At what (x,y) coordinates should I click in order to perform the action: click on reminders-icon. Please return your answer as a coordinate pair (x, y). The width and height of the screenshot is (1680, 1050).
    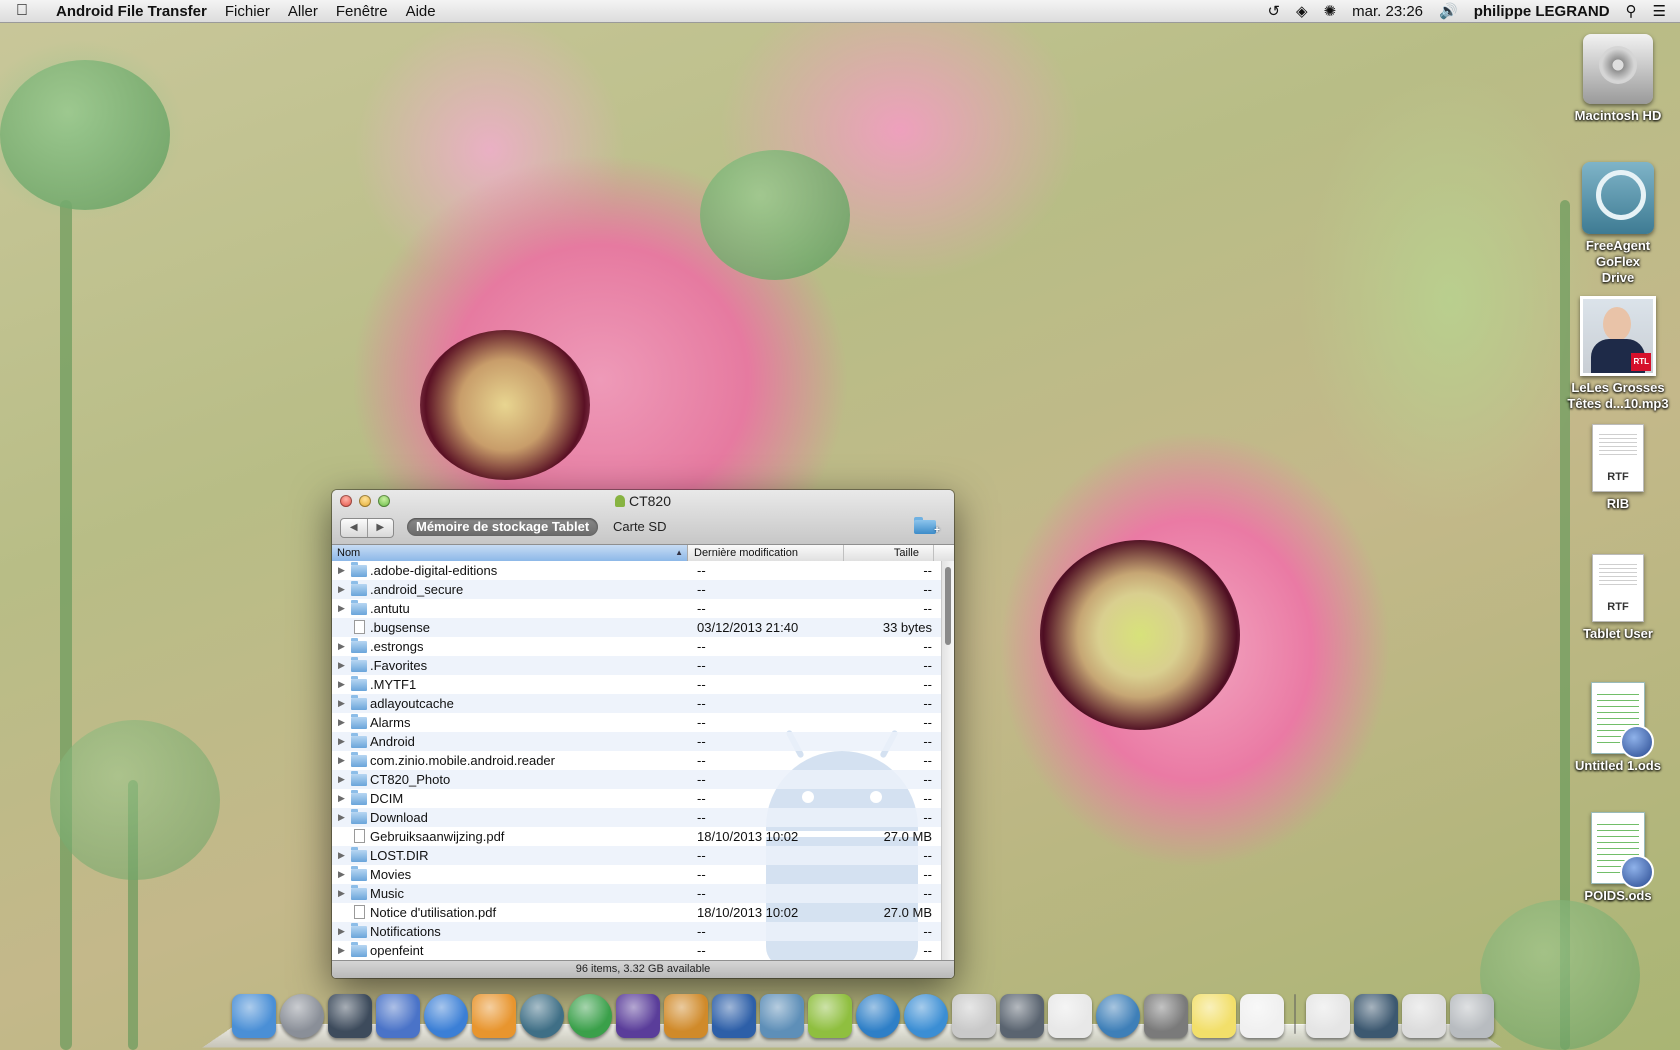
    Looking at the image, I should click on (1070, 1016).